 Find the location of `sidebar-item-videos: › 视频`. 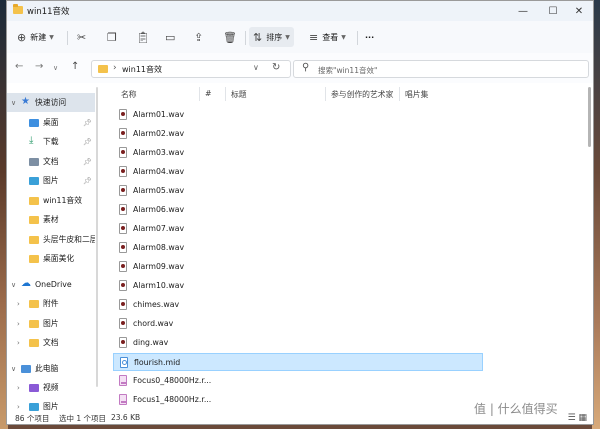

sidebar-item-videos: › 视频 is located at coordinates (51, 387).